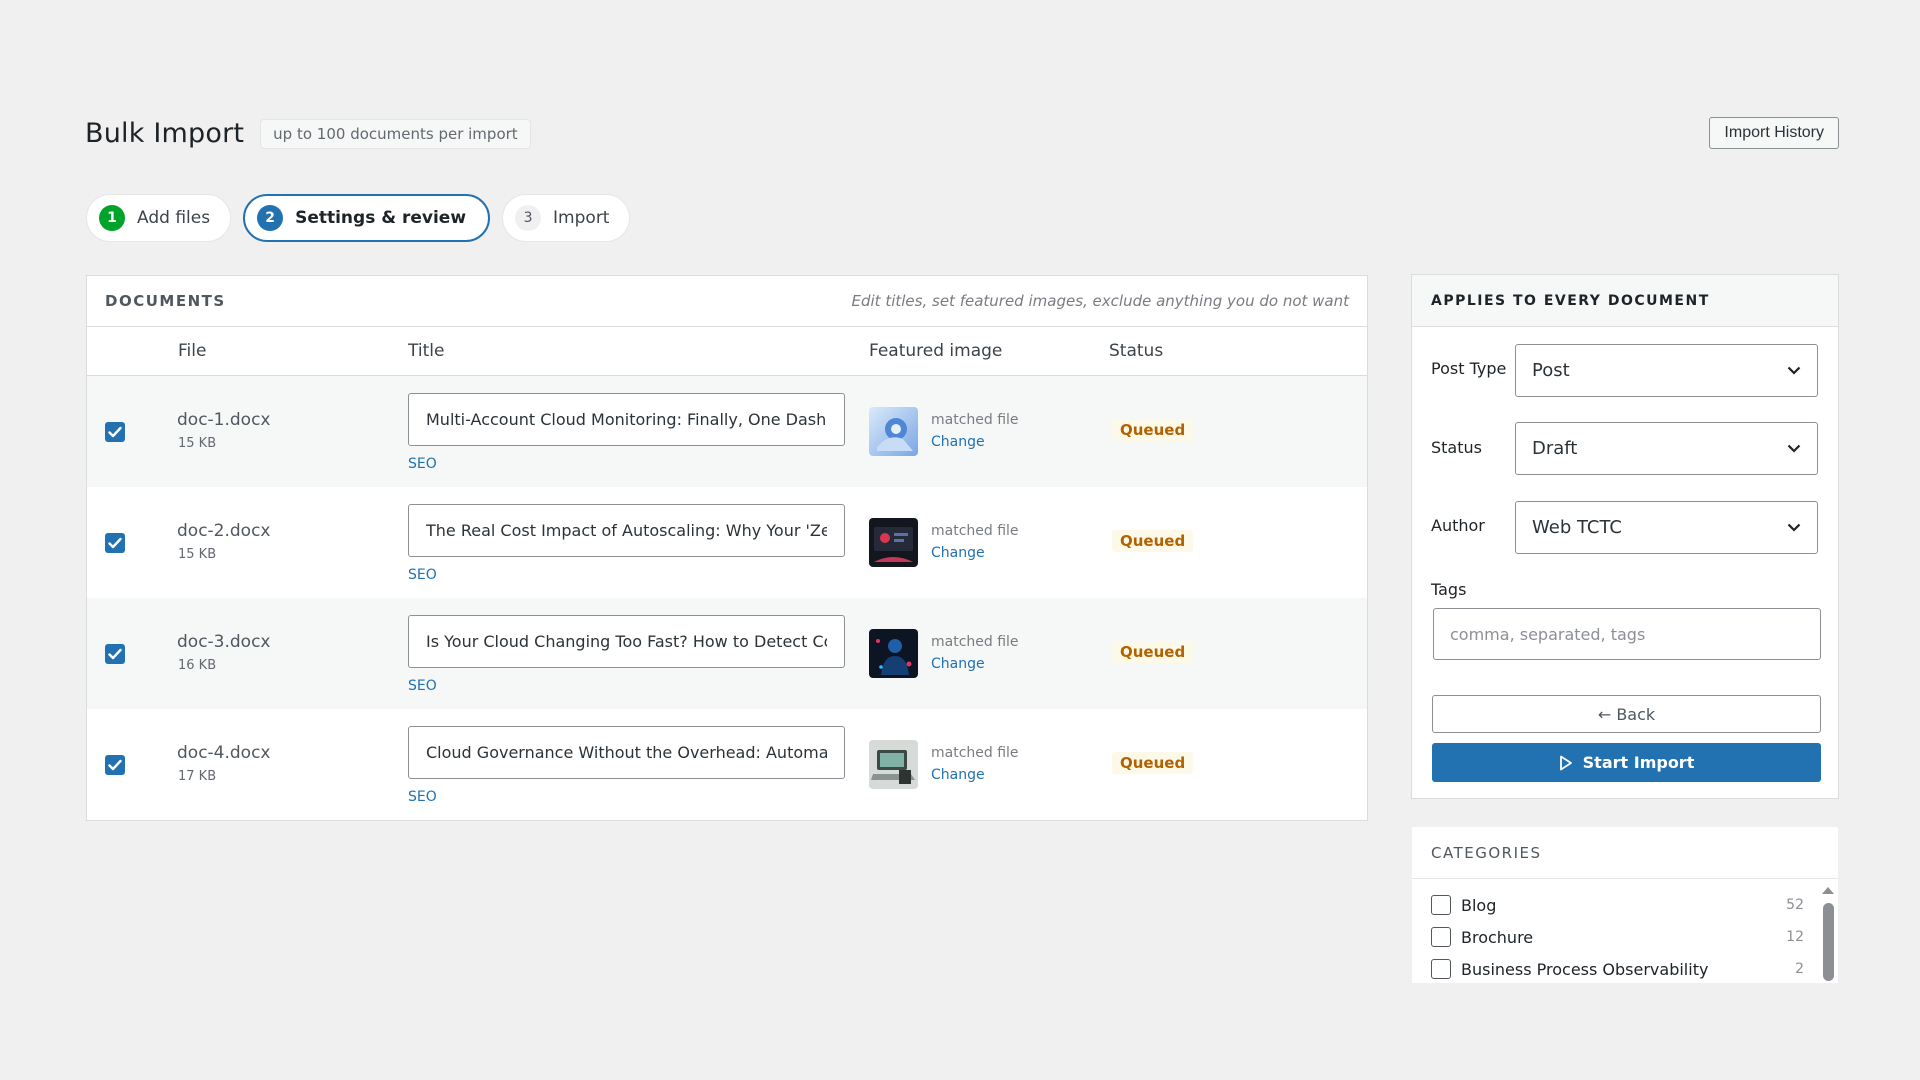 This screenshot has width=1920, height=1080. I want to click on category-count: 12, so click(1795, 937).